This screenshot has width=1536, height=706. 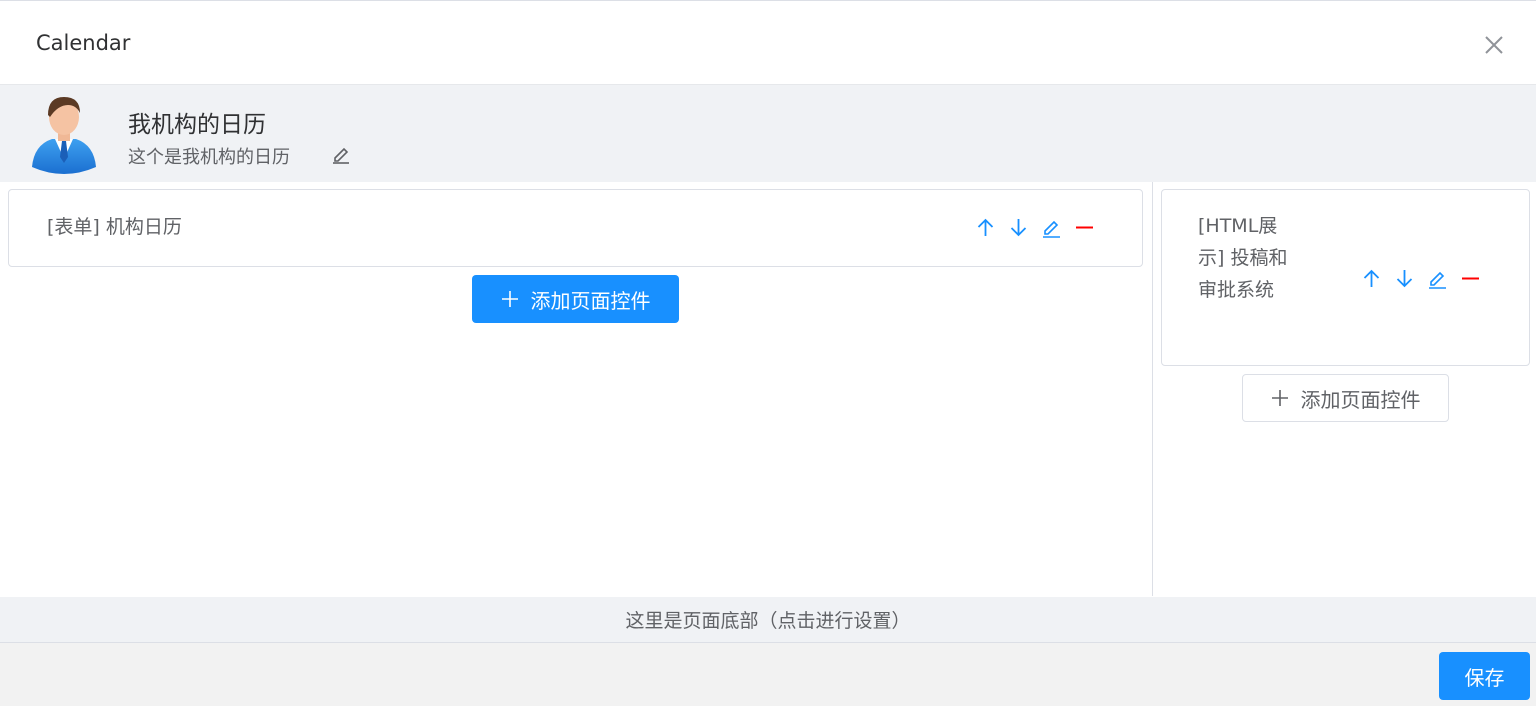 I want to click on user-avatar-icon, so click(x=64, y=135).